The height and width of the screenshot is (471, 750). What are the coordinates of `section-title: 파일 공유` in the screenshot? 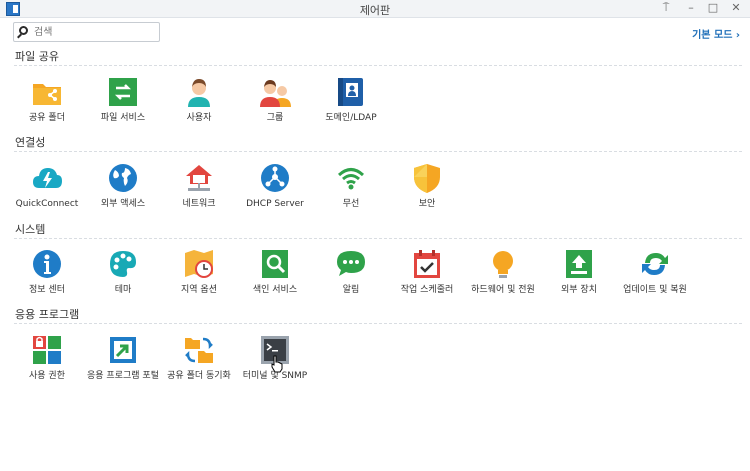 It's located at (37, 56).